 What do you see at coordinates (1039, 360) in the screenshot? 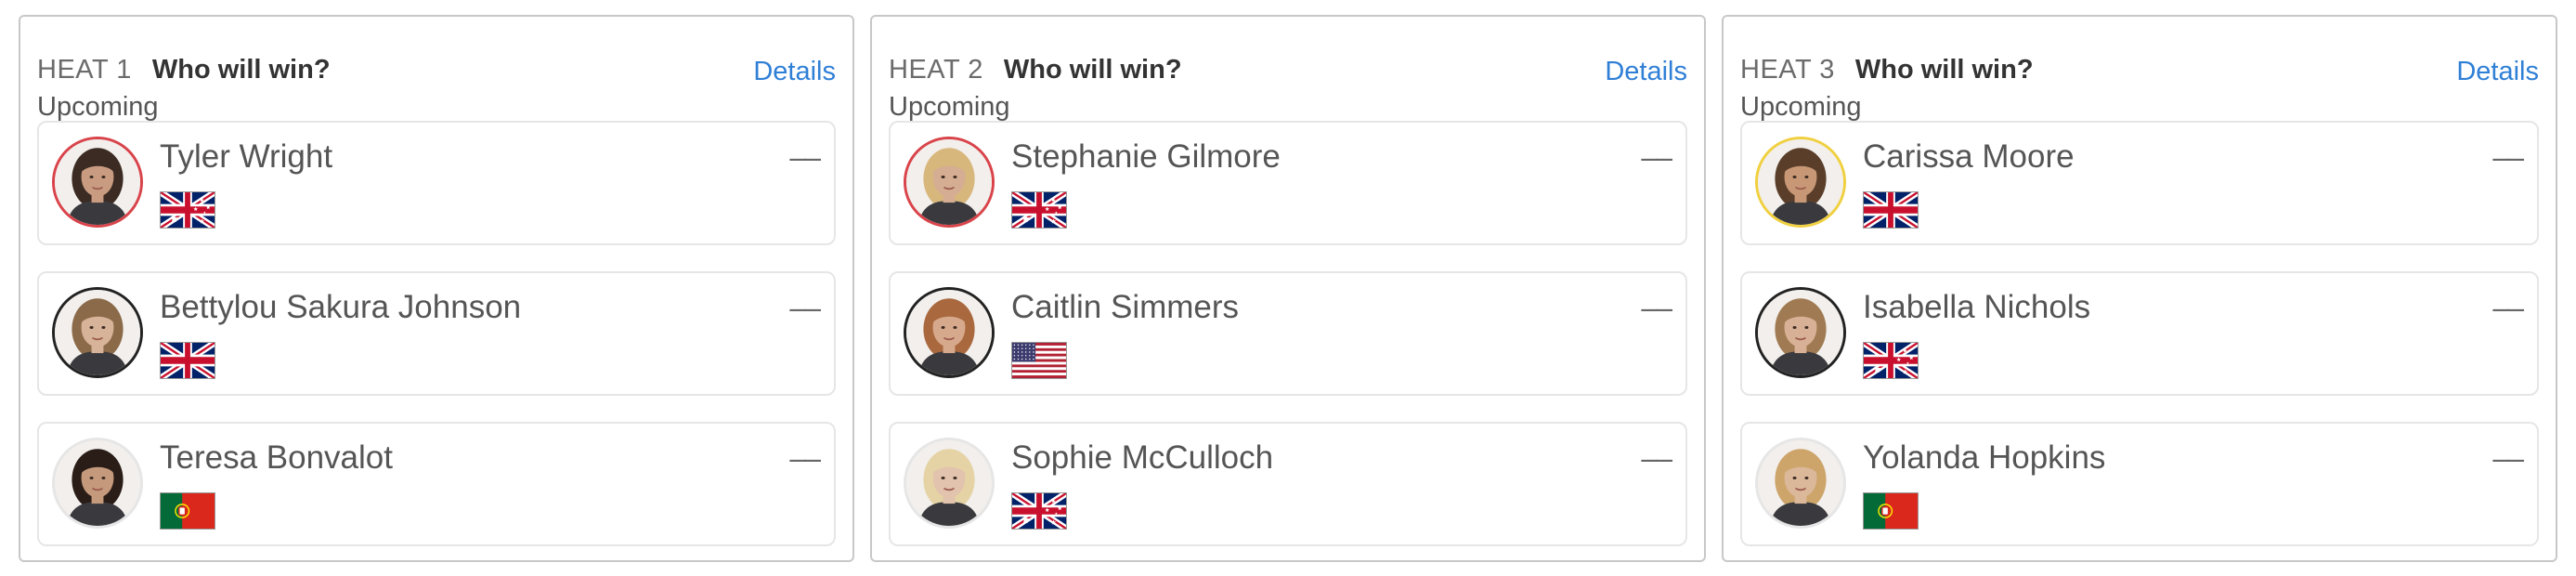
I see `usa-flag-icon` at bounding box center [1039, 360].